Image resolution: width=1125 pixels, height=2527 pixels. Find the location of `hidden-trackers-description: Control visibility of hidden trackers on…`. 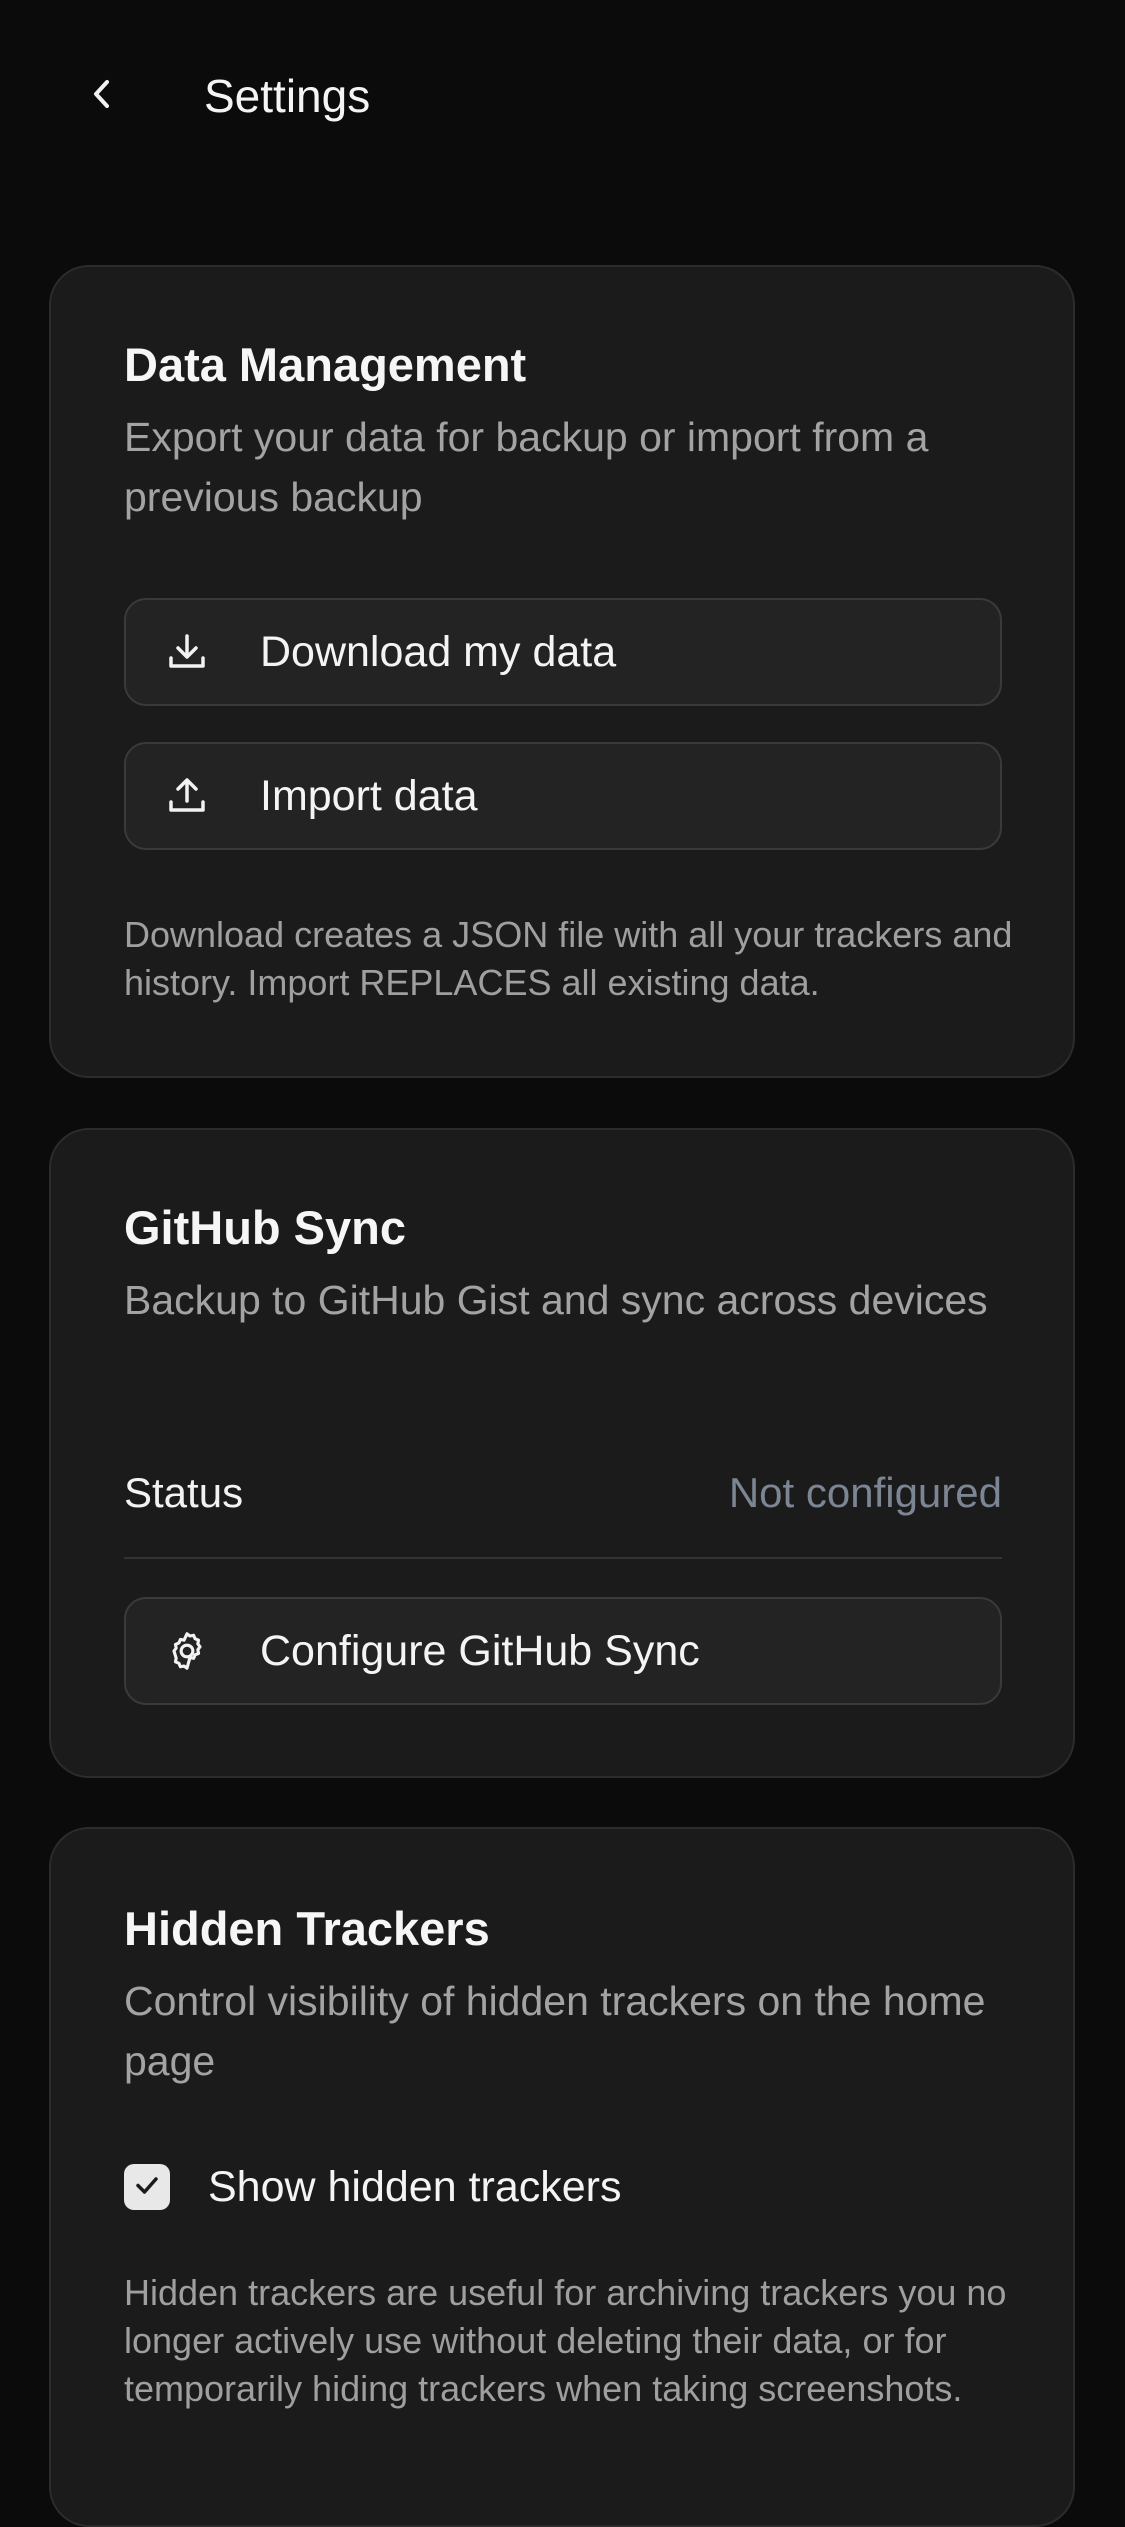

hidden-trackers-description: Control visibility of hidden trackers on… is located at coordinates (555, 2031).